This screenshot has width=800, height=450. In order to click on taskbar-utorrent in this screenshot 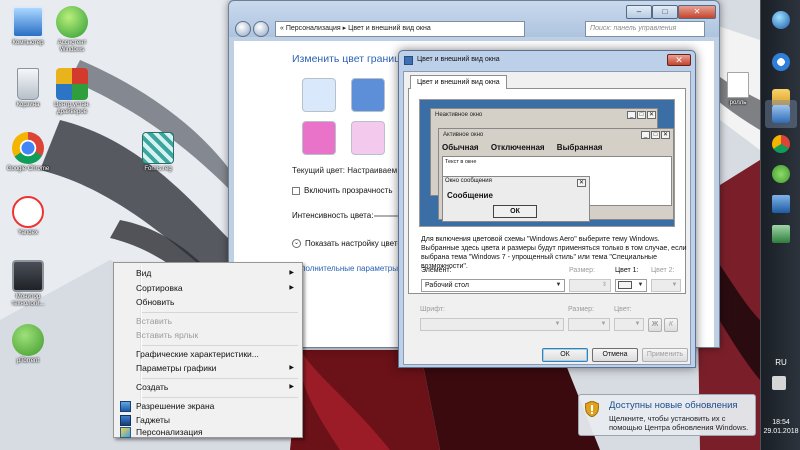, I will do `click(781, 174)`.